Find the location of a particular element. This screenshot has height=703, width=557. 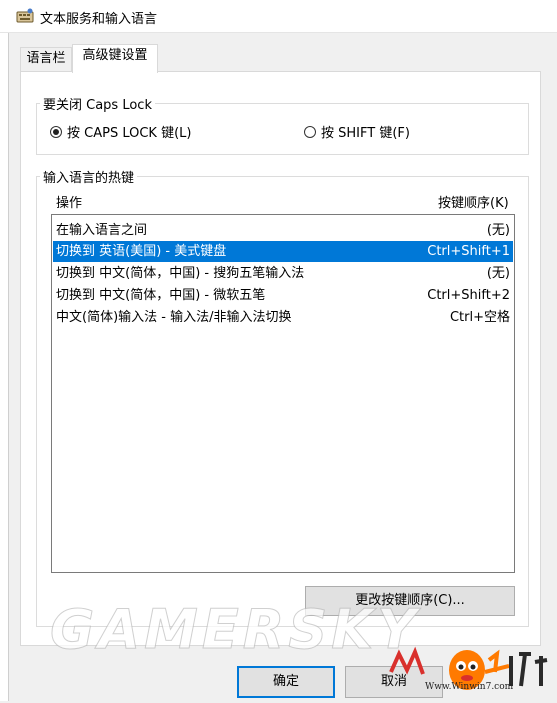

list-item-selected: 切换到 英语(美国) - 美式键盘 Ctrl+Shift+1 is located at coordinates (283, 251).